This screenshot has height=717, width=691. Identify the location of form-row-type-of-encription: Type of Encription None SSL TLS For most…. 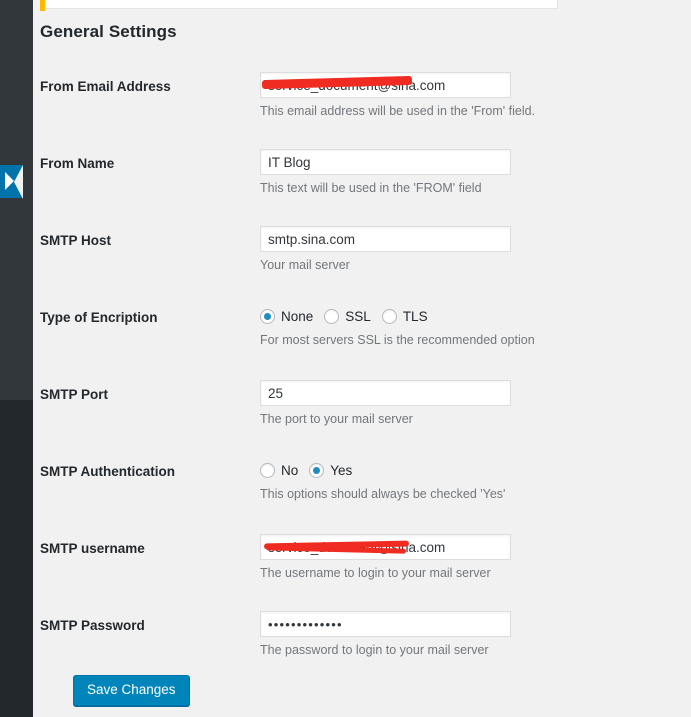
(362, 333).